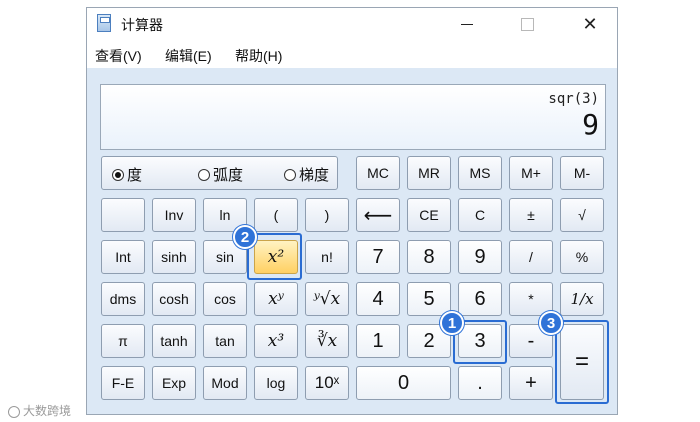 Image resolution: width=700 pixels, height=422 pixels. What do you see at coordinates (551, 323) in the screenshot?
I see `step-marker-3: 3` at bounding box center [551, 323].